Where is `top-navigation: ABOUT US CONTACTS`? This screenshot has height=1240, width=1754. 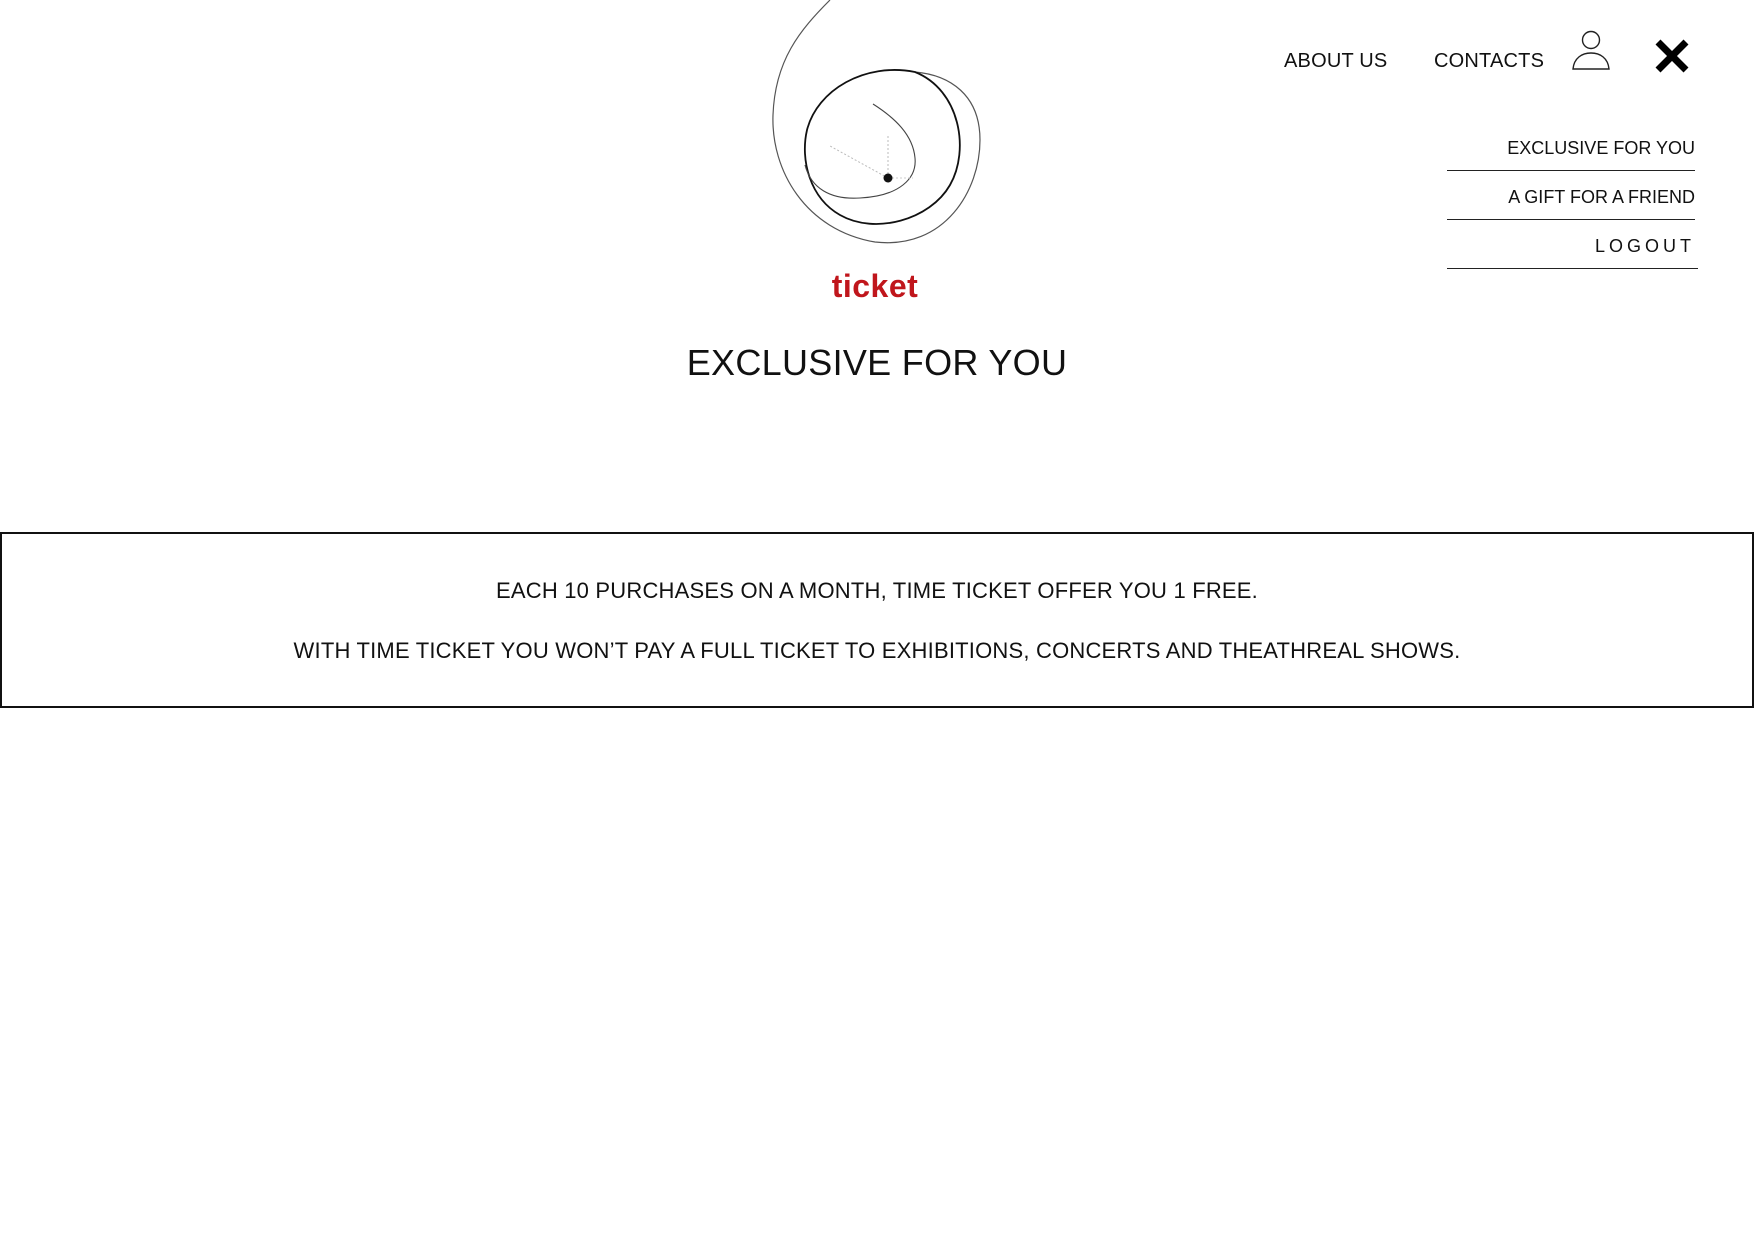
top-navigation: ABOUT US CONTACTS is located at coordinates (1374, 60).